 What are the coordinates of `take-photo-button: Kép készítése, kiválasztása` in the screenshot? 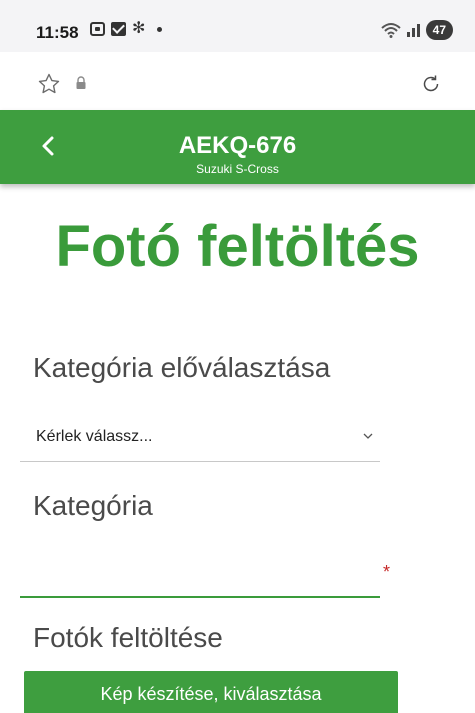 It's located at (211, 692).